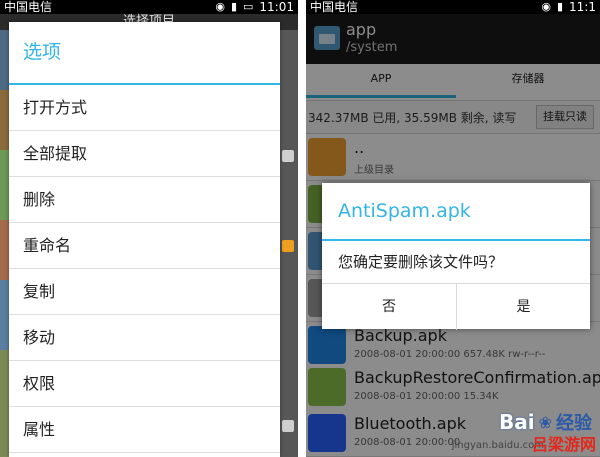  Describe the element at coordinates (563, 444) in the screenshot. I see `watermark-site: 吕梁游网` at that location.